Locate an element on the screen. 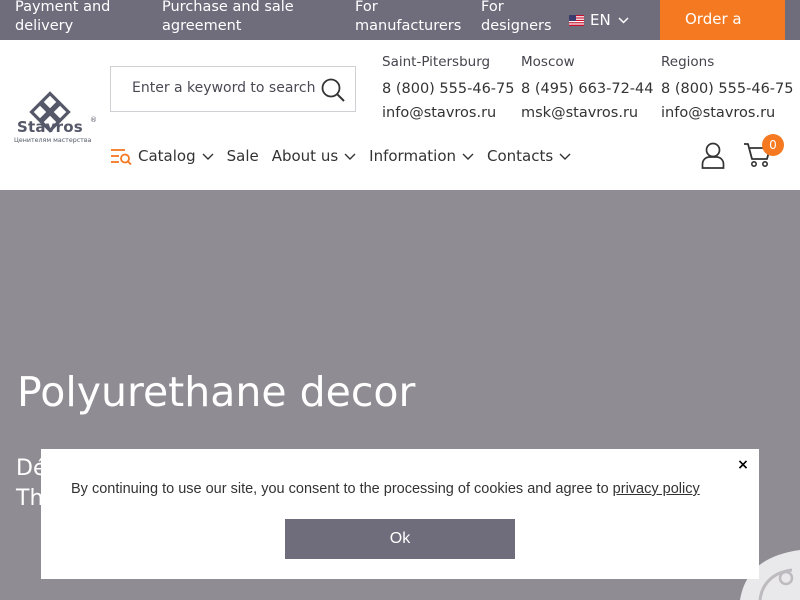 This screenshot has width=800, height=600. cart-count-badge: 0 is located at coordinates (773, 145).